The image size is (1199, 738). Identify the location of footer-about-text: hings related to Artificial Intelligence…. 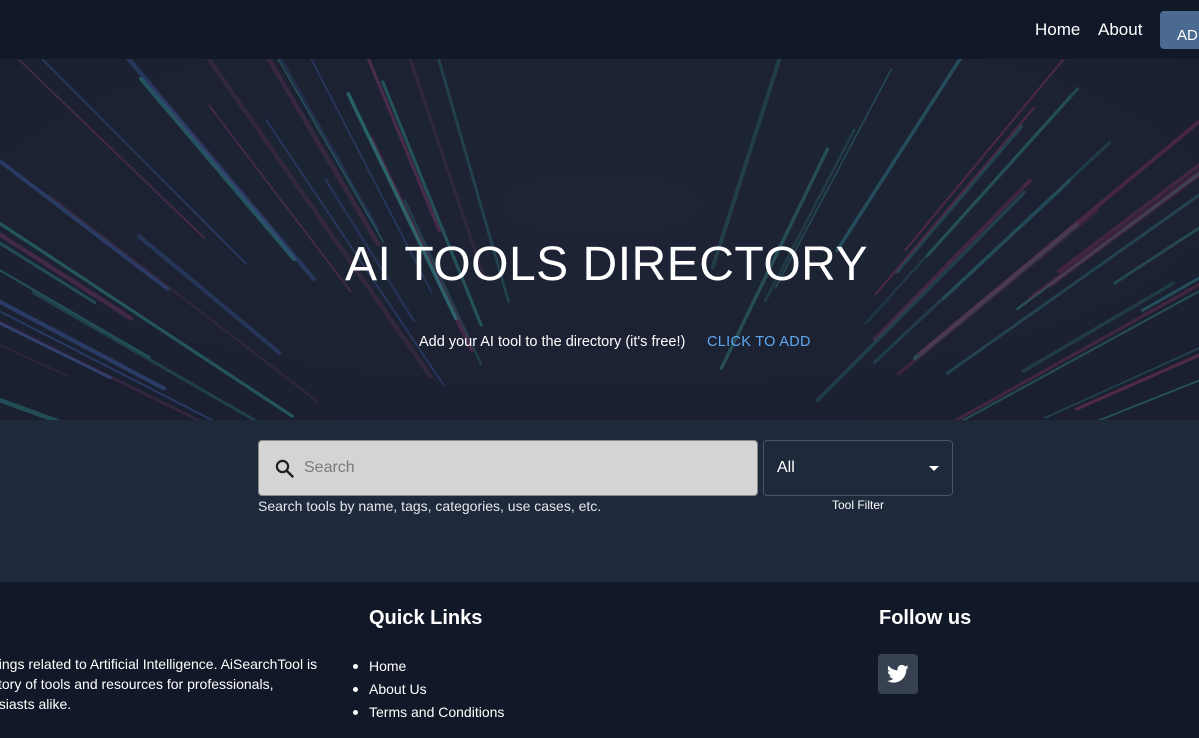
(168, 684).